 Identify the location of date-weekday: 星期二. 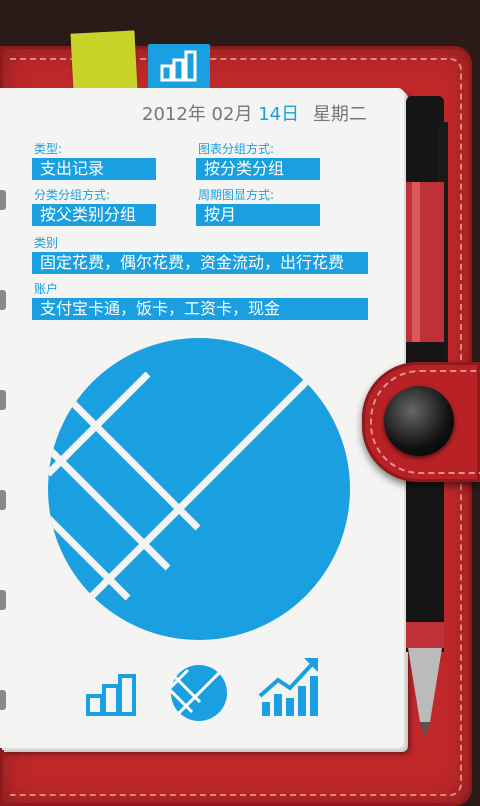
(339, 114).